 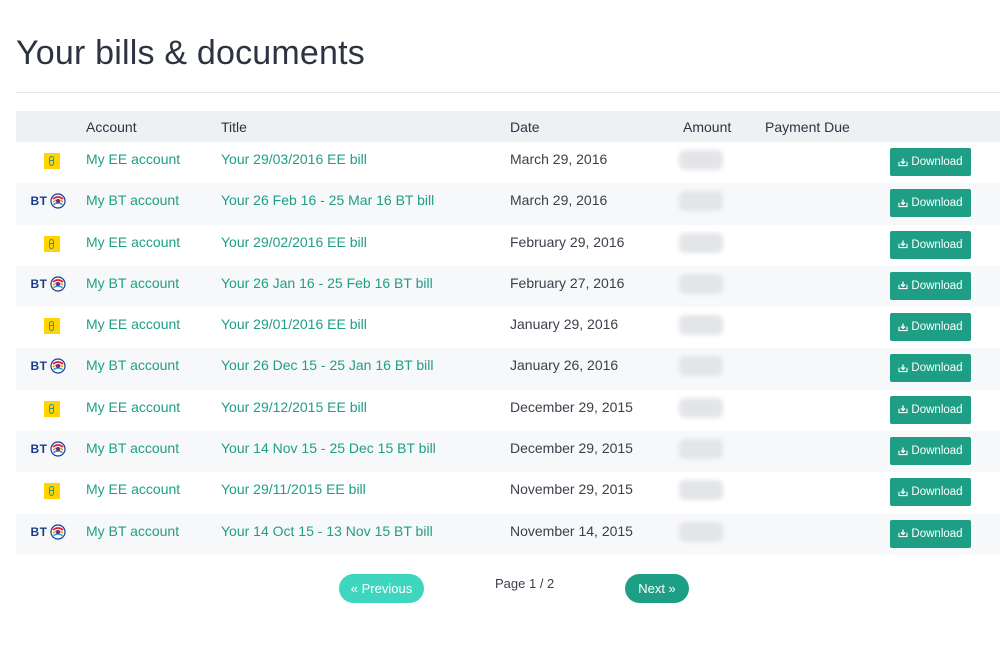 What do you see at coordinates (657, 588) in the screenshot?
I see `next-page-button: Next »` at bounding box center [657, 588].